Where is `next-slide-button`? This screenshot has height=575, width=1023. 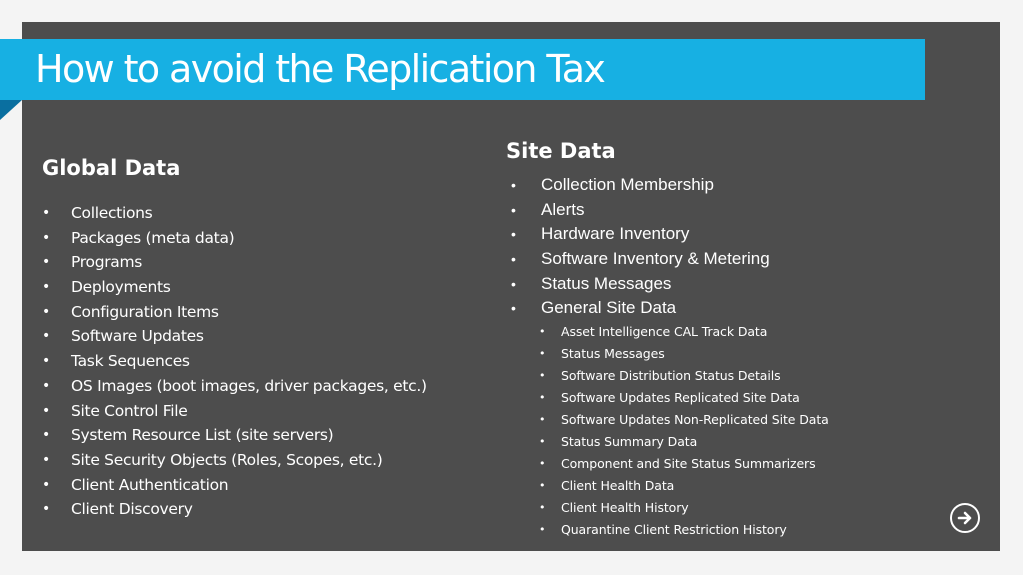
next-slide-button is located at coordinates (965, 518).